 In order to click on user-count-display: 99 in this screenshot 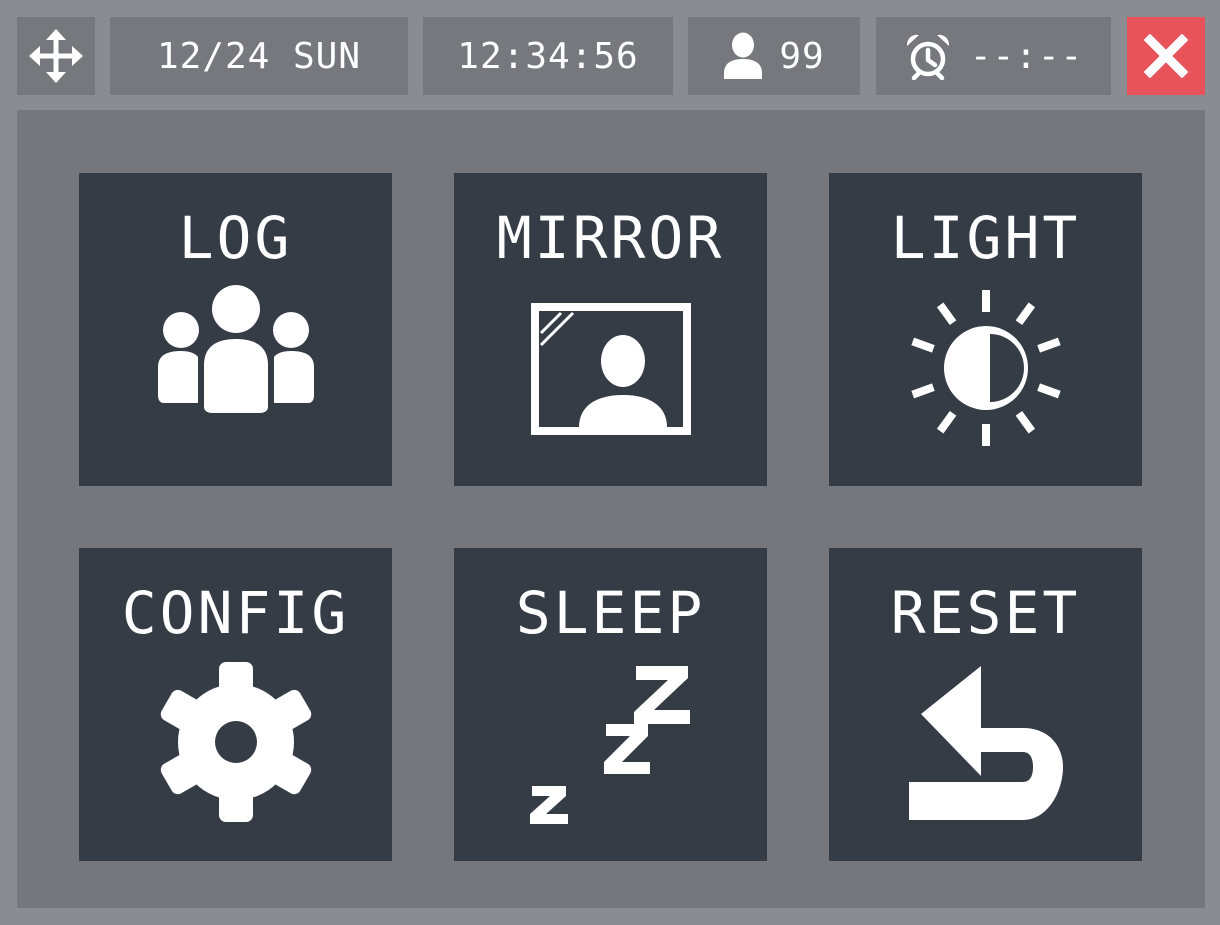, I will do `click(774, 56)`.